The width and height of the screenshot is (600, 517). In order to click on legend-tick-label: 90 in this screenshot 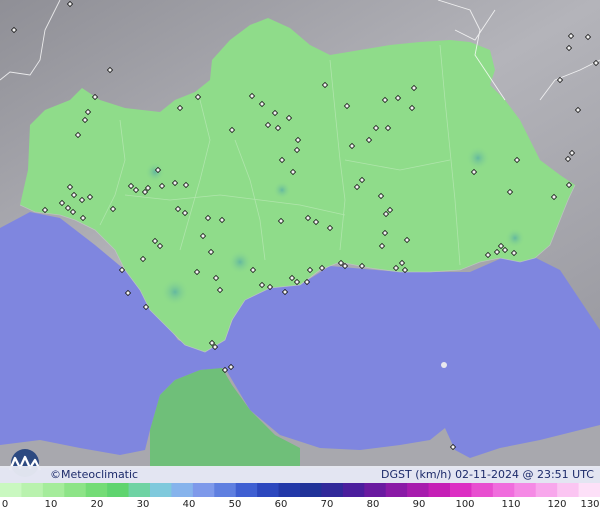, I will do `click(419, 504)`.